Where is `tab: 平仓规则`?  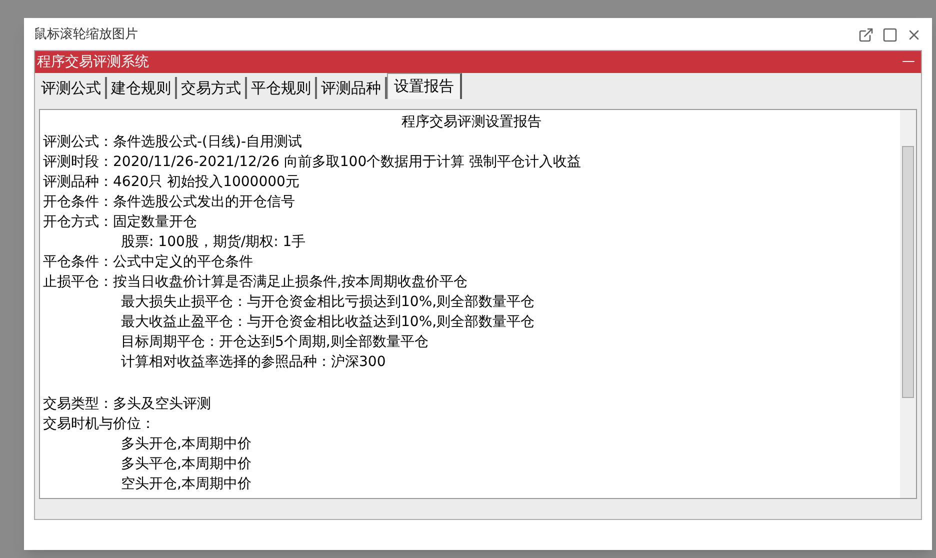 tab: 平仓规则 is located at coordinates (282, 88).